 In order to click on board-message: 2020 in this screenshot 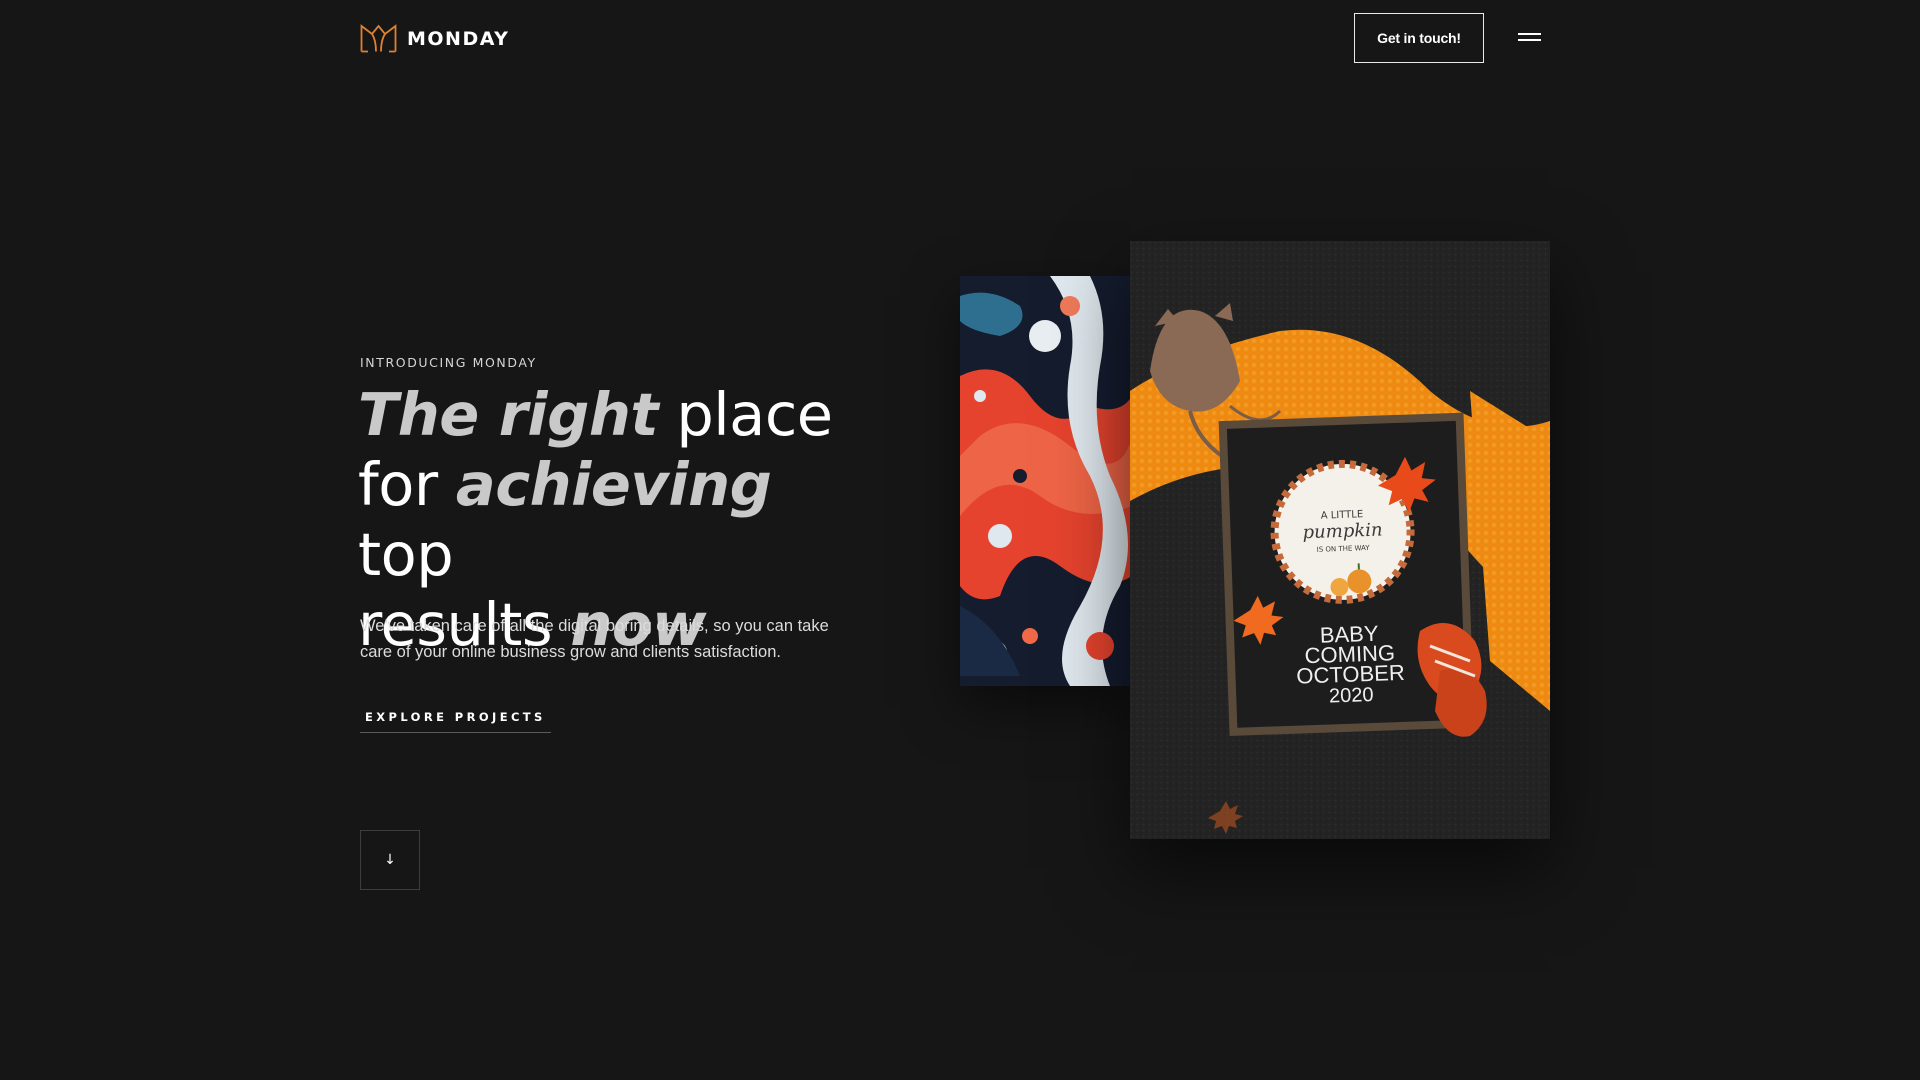, I will do `click(1351, 696)`.